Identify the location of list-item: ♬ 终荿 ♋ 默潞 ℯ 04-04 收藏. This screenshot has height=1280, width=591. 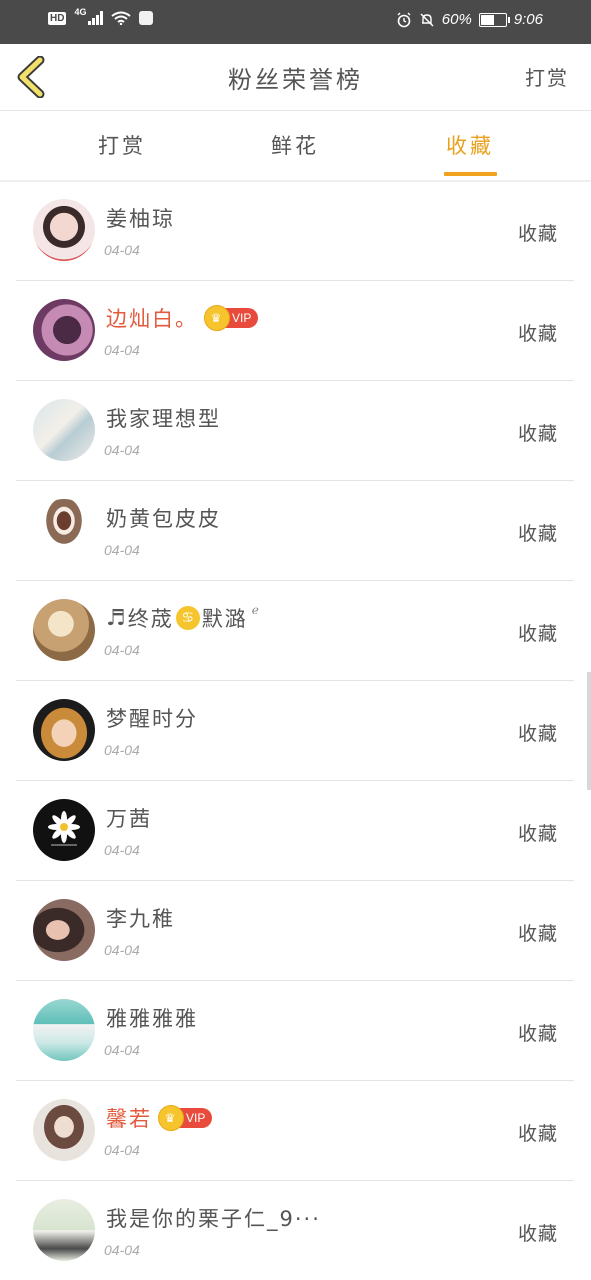
(295, 631).